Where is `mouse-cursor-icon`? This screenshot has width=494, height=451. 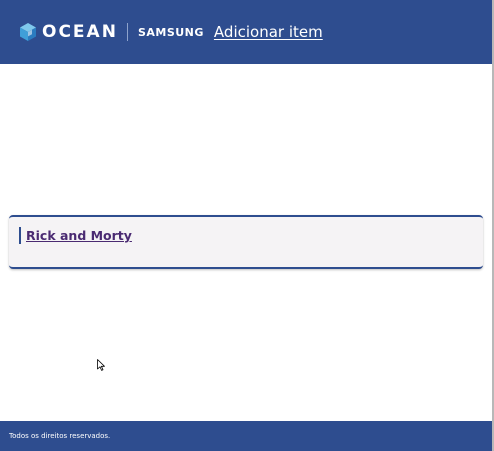 mouse-cursor-icon is located at coordinates (101, 365).